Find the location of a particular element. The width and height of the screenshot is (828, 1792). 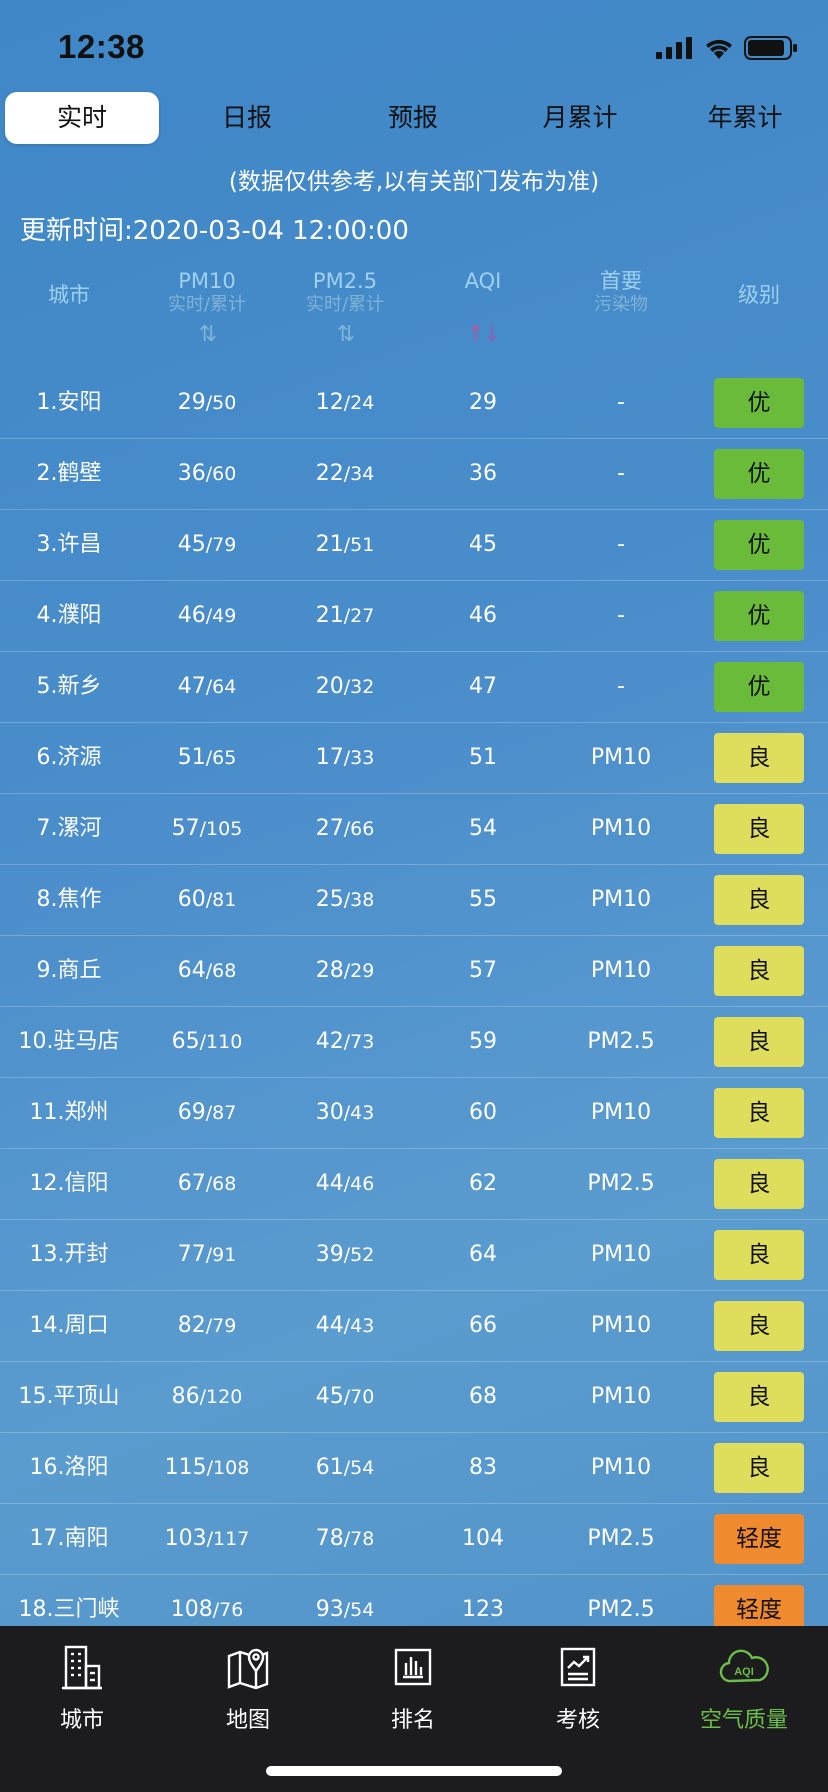

bar-chart-icon is located at coordinates (413, 1667).